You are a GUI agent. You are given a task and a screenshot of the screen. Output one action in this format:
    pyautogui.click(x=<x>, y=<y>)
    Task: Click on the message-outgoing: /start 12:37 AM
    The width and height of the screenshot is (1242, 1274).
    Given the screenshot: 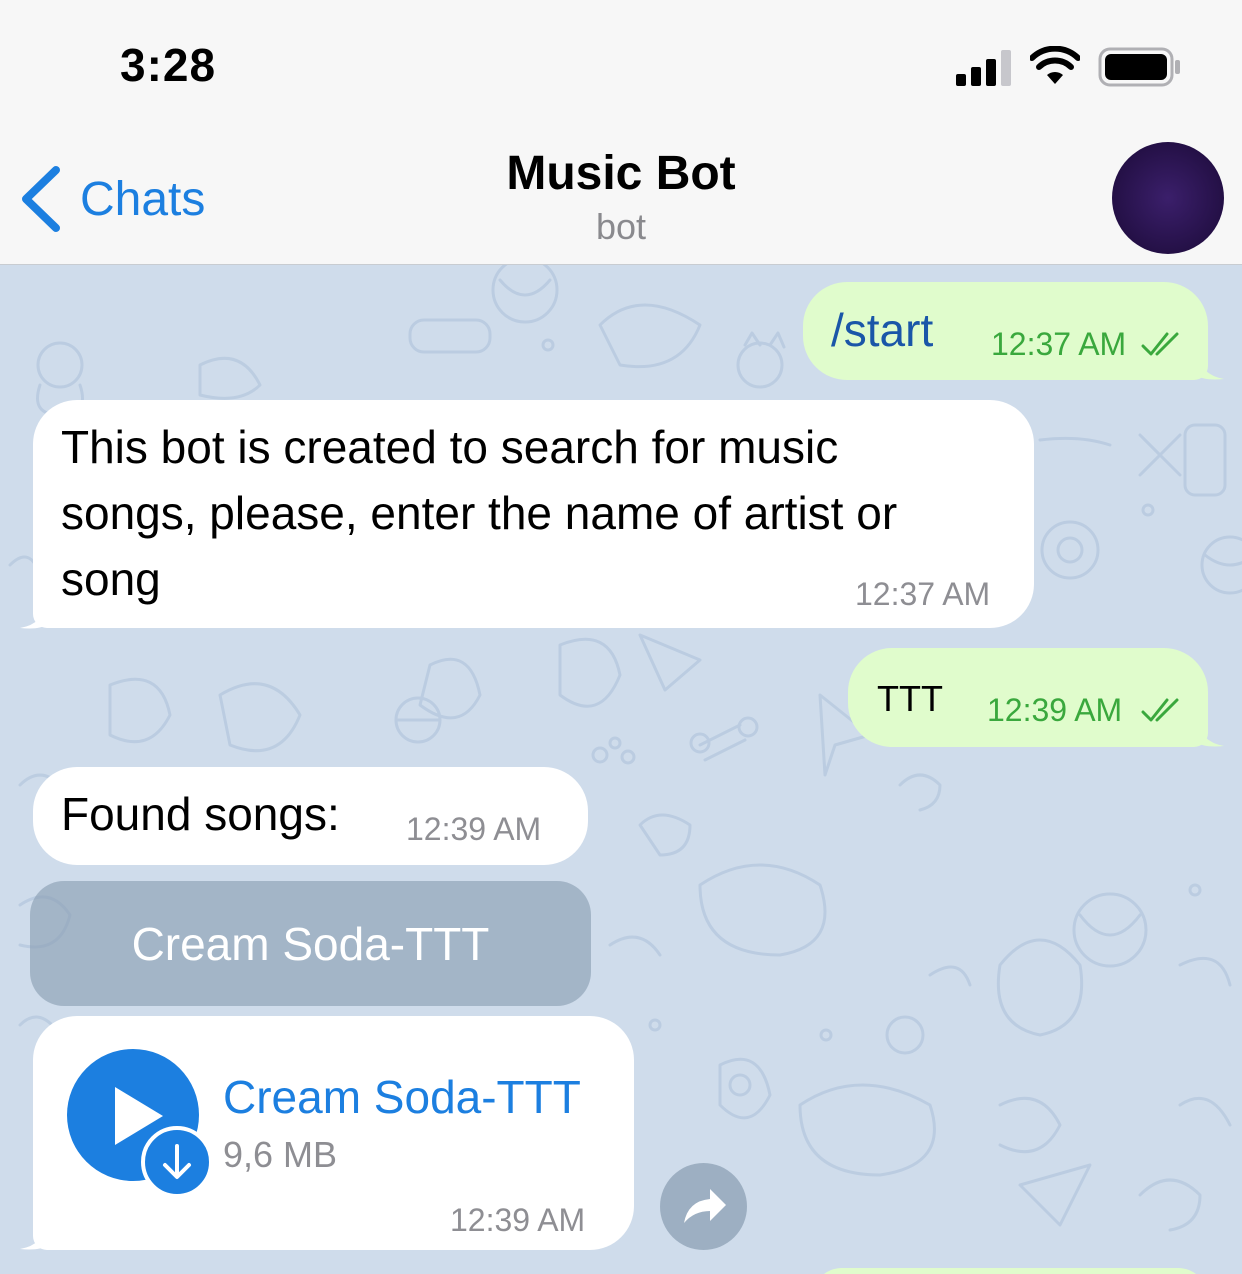 What is the action you would take?
    pyautogui.click(x=1005, y=331)
    